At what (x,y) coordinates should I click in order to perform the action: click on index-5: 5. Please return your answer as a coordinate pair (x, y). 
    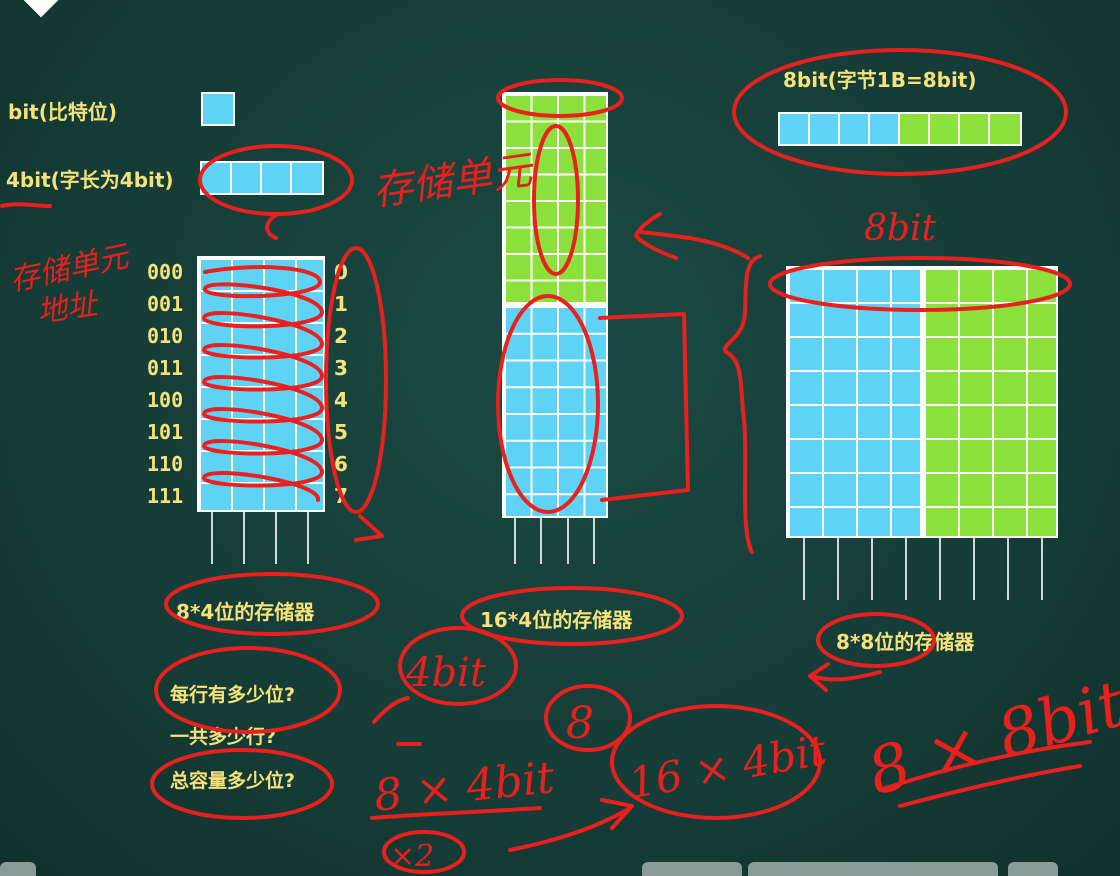
    Looking at the image, I should click on (341, 432).